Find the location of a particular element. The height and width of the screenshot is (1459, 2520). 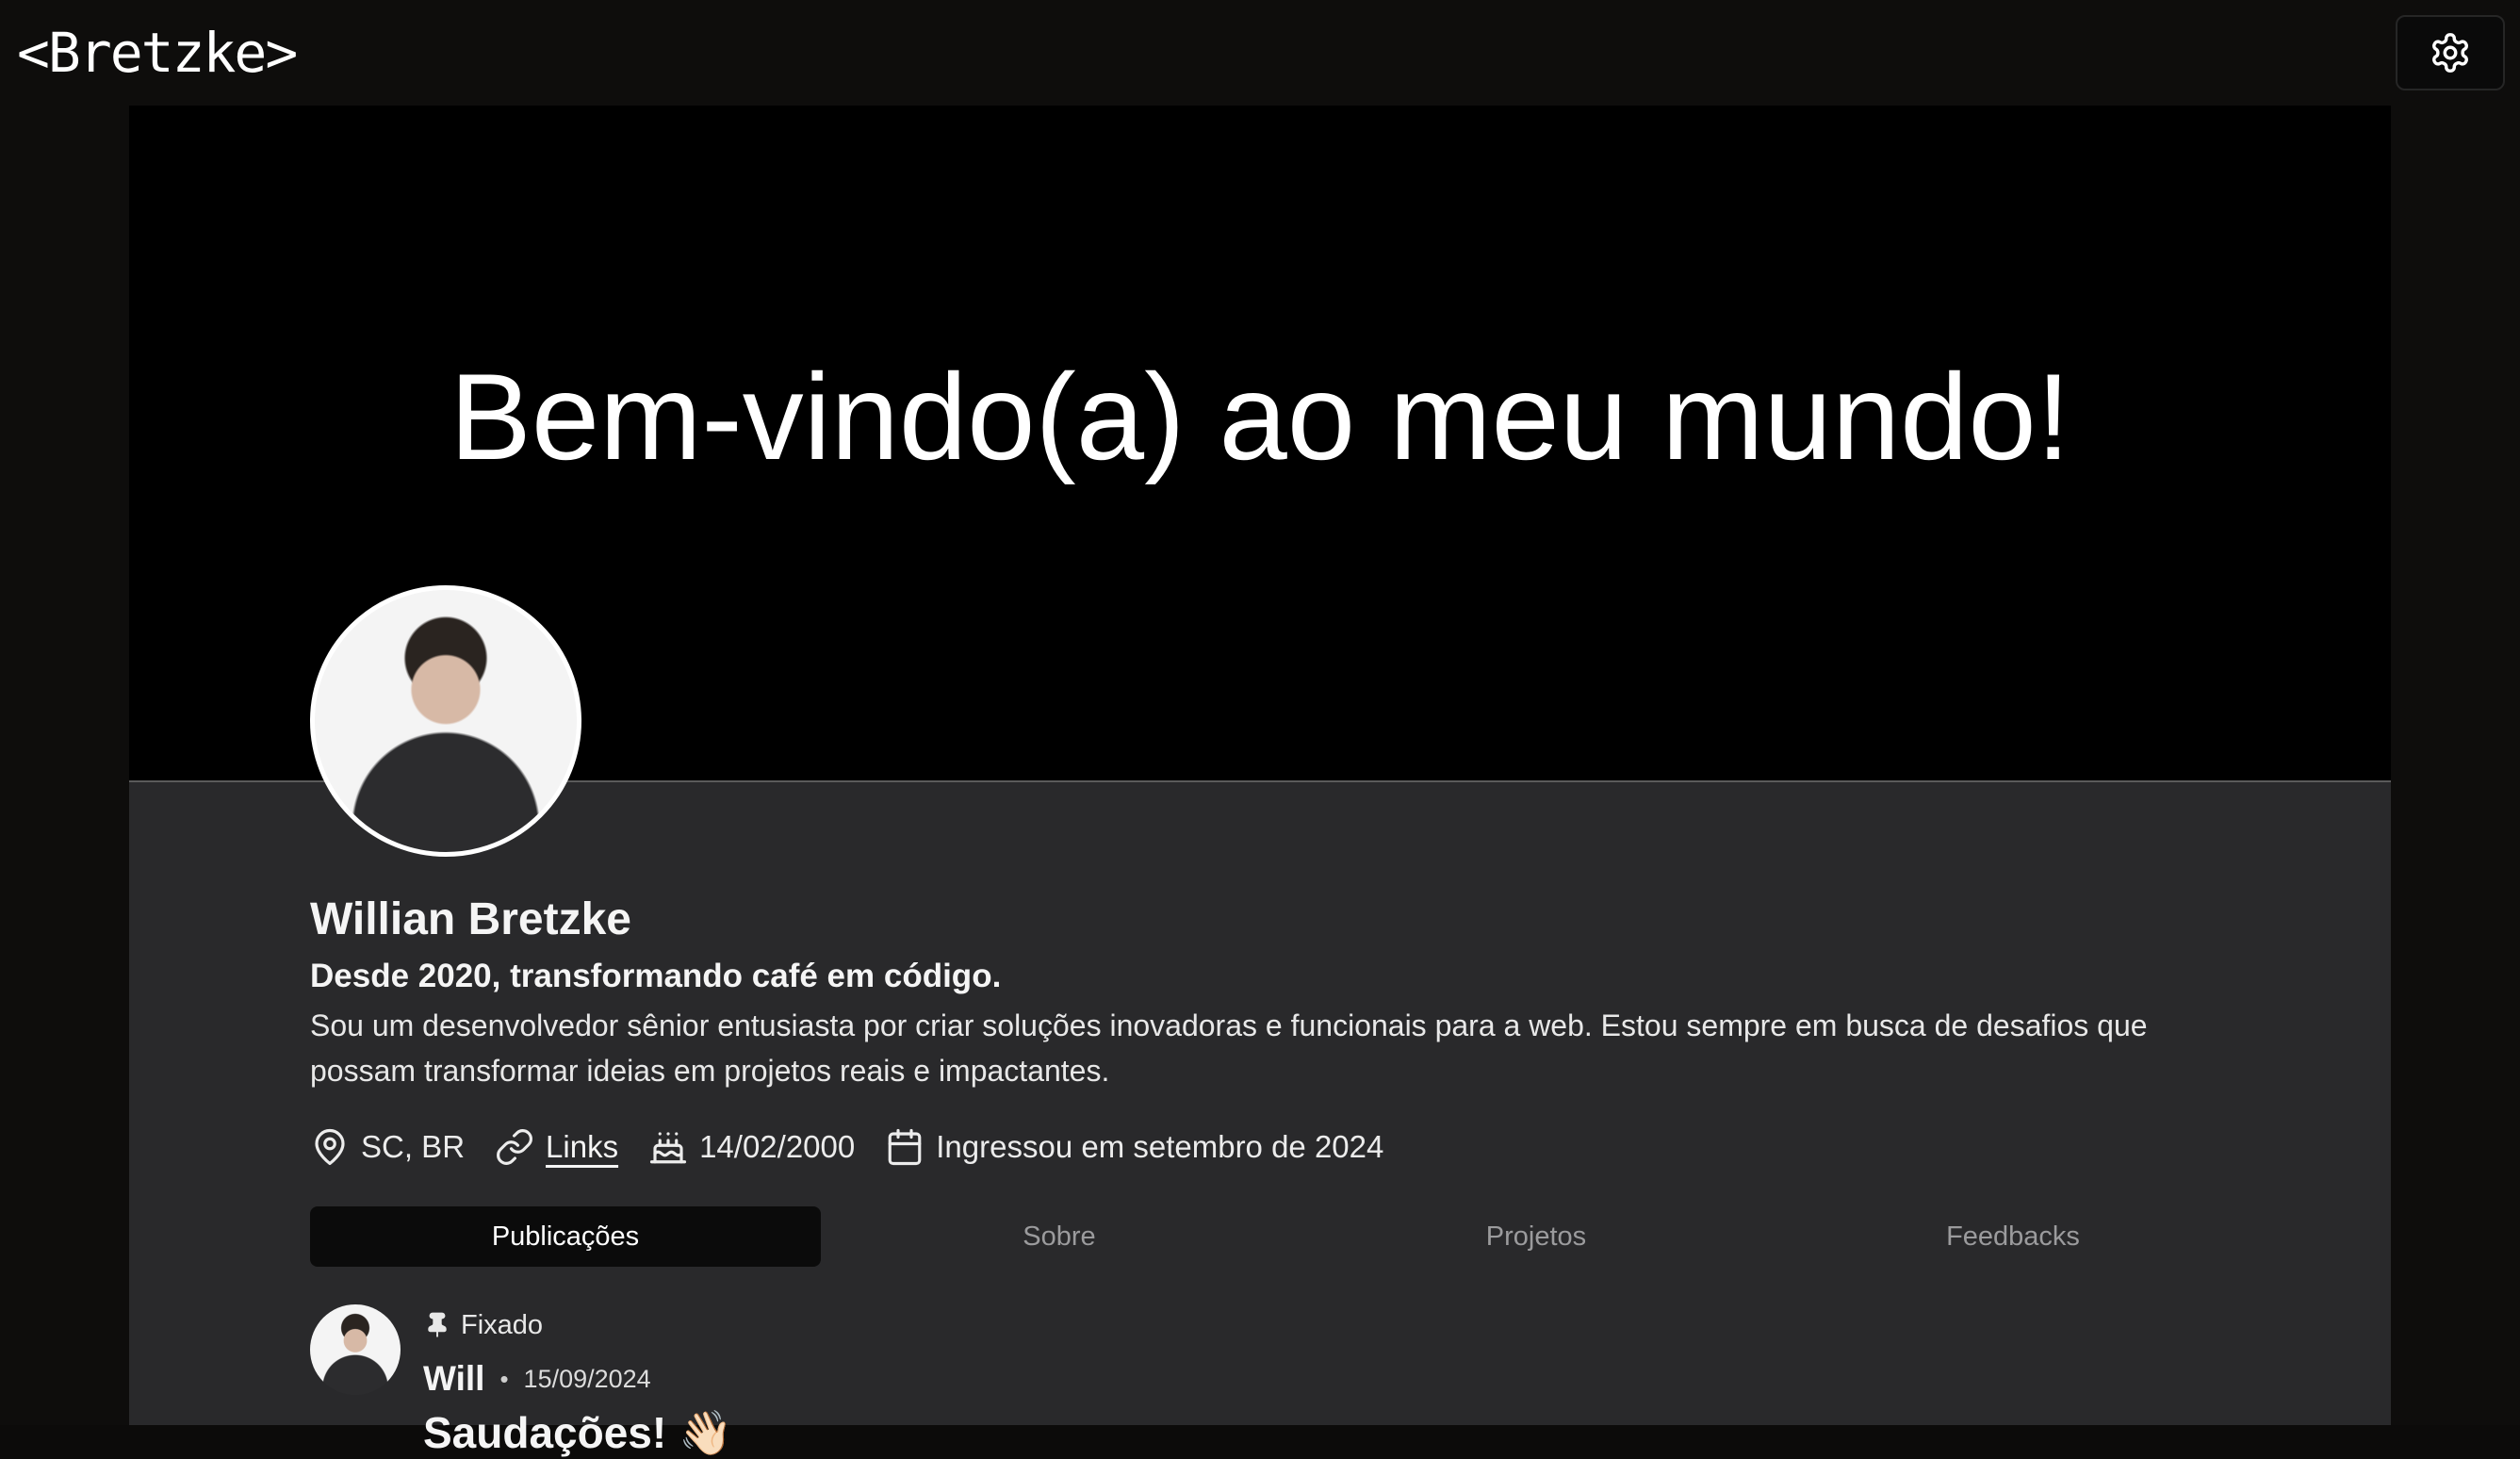

pinned-indicator: Fixado is located at coordinates (483, 1325).